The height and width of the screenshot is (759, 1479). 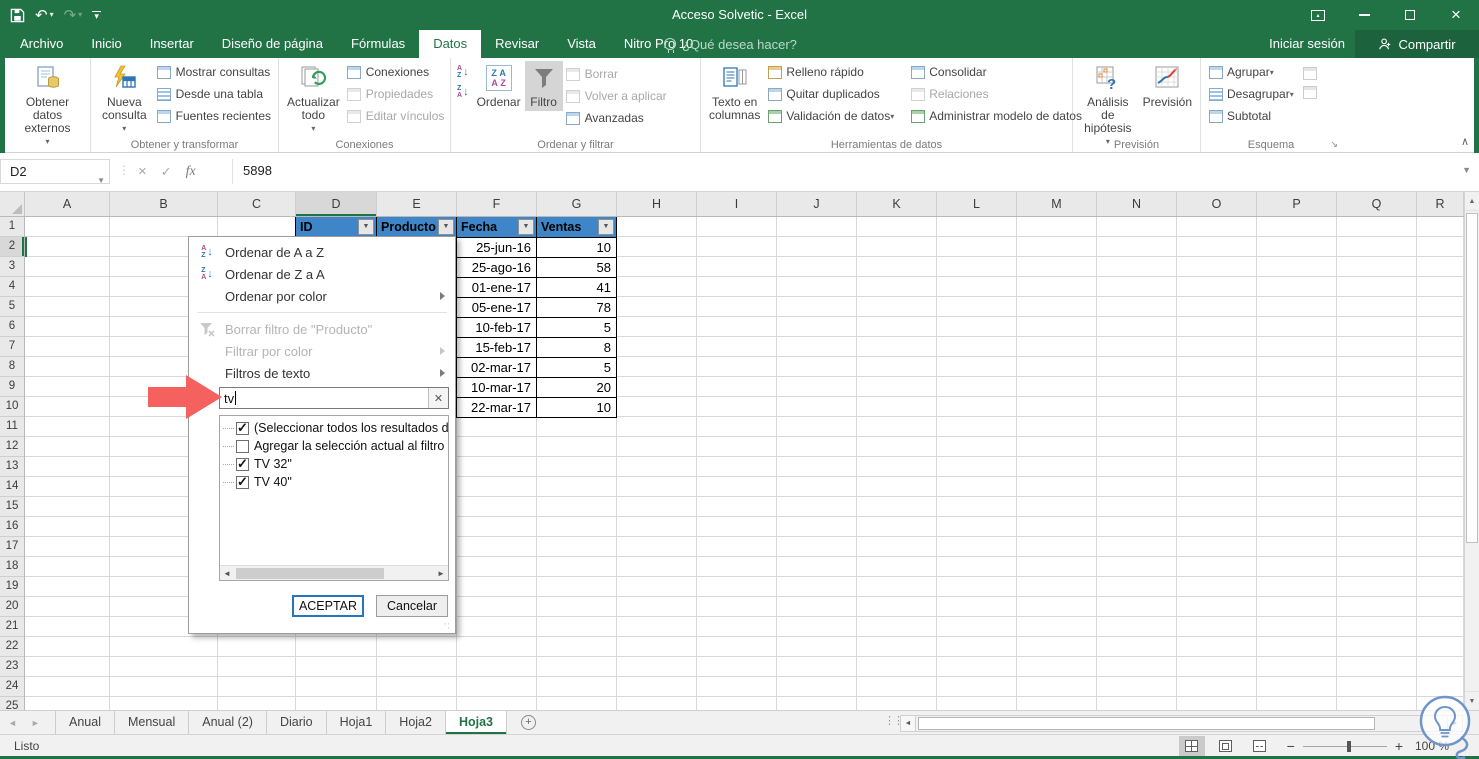 What do you see at coordinates (12, 367) in the screenshot?
I see `row-header-8: 8` at bounding box center [12, 367].